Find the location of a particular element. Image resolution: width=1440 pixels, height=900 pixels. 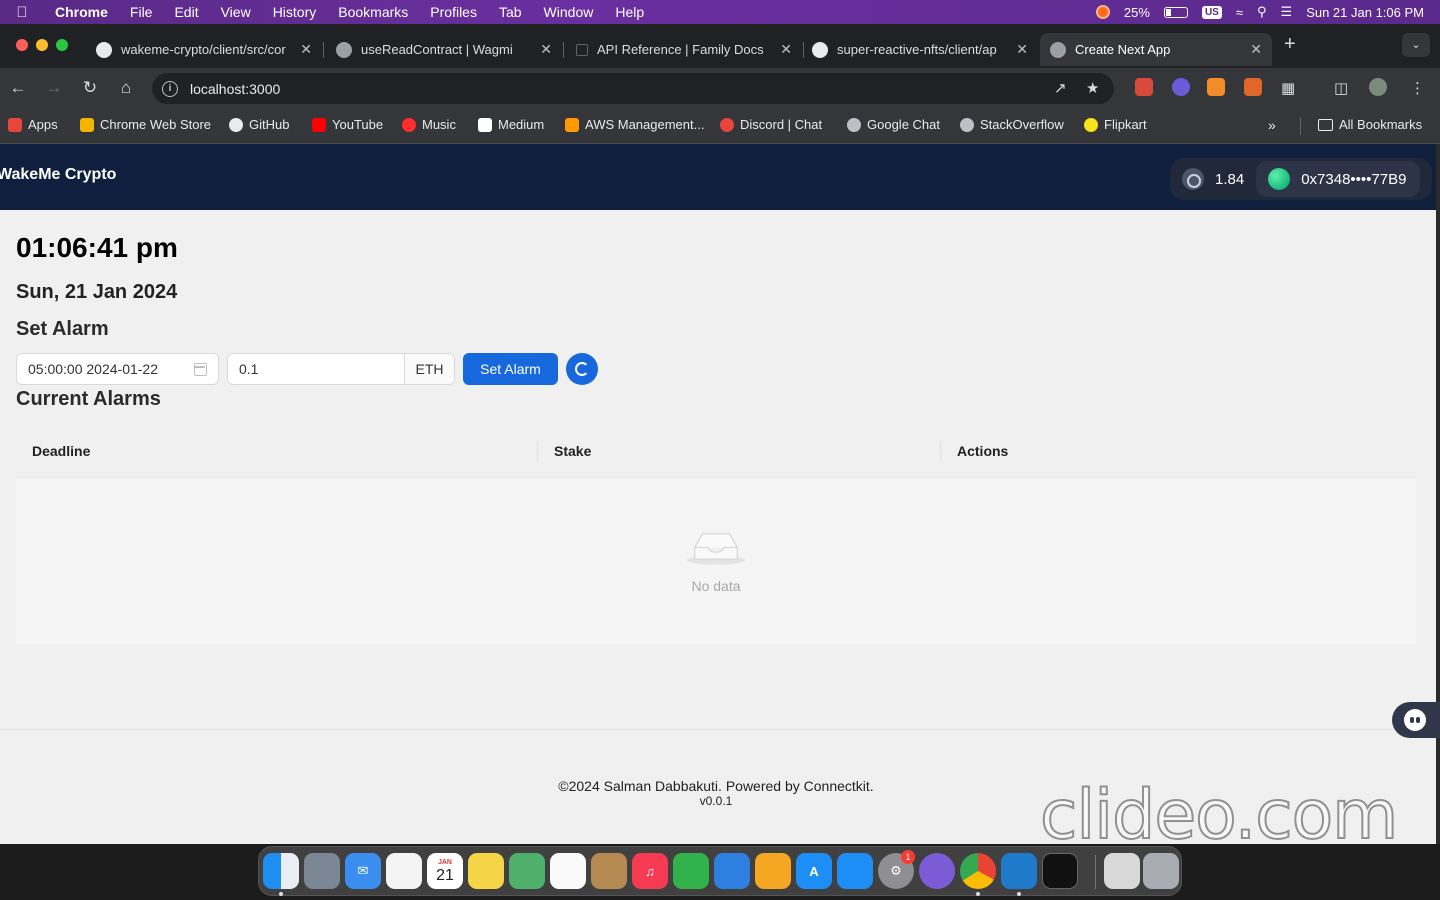

app-store-icon: A is located at coordinates (814, 871).